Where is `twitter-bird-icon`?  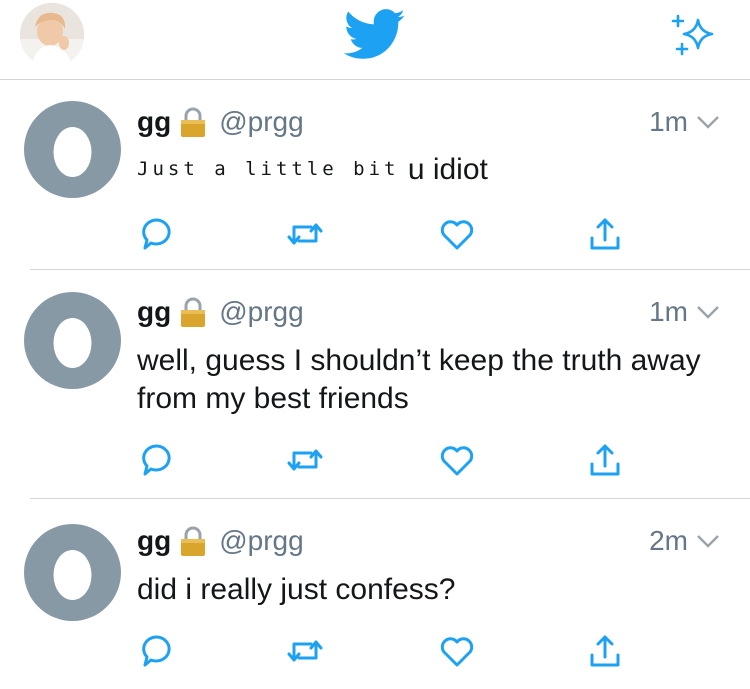
twitter-bird-icon is located at coordinates (375, 35).